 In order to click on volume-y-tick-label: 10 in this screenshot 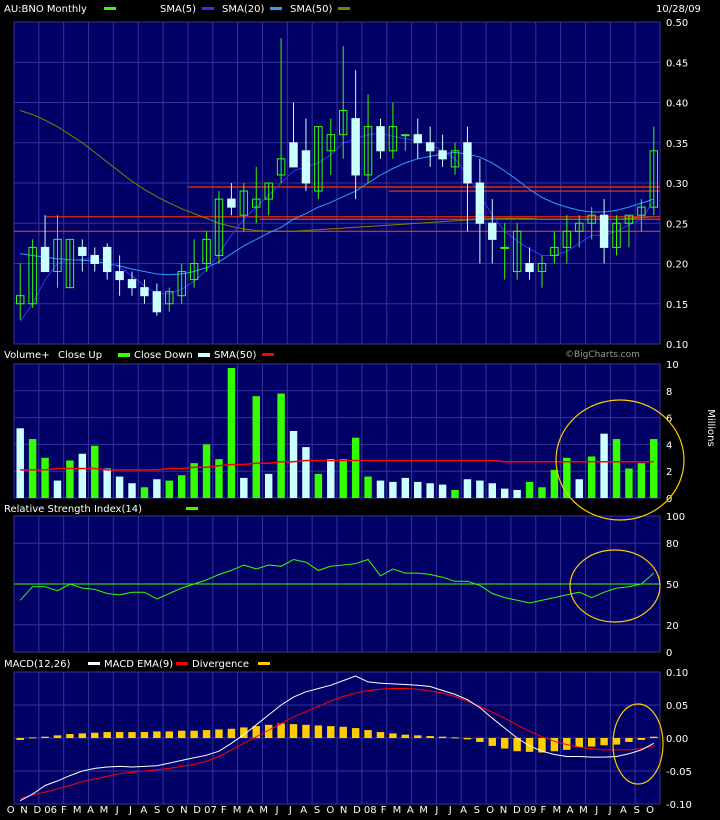, I will do `click(672, 365)`.